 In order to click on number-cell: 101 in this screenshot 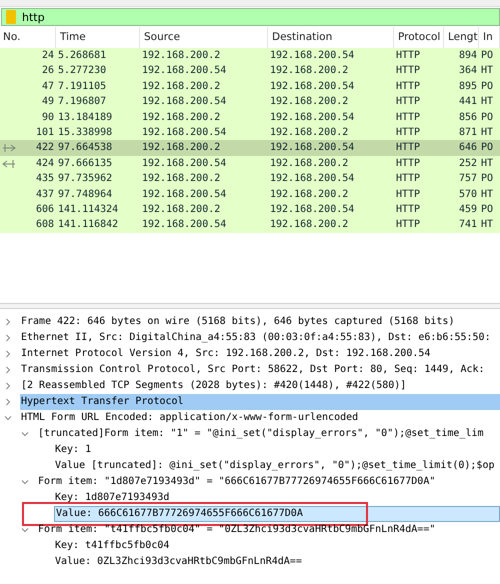, I will do `click(45, 132)`.